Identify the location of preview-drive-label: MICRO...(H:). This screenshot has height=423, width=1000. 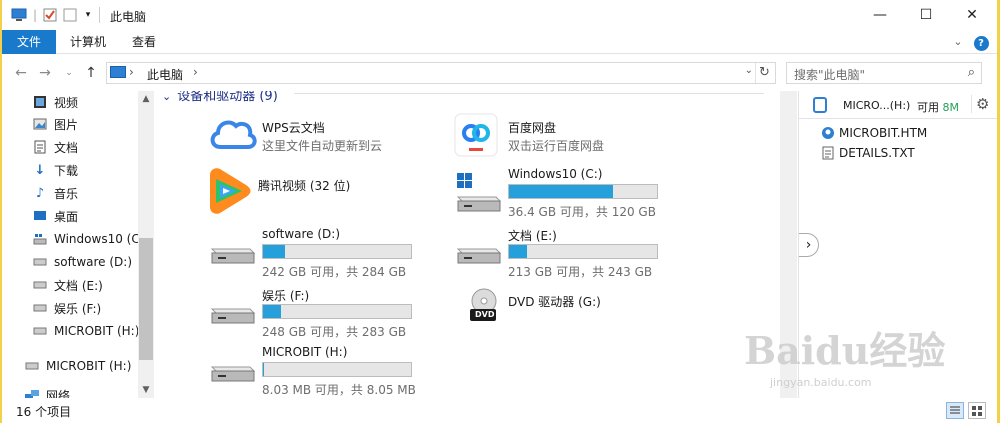
(877, 105).